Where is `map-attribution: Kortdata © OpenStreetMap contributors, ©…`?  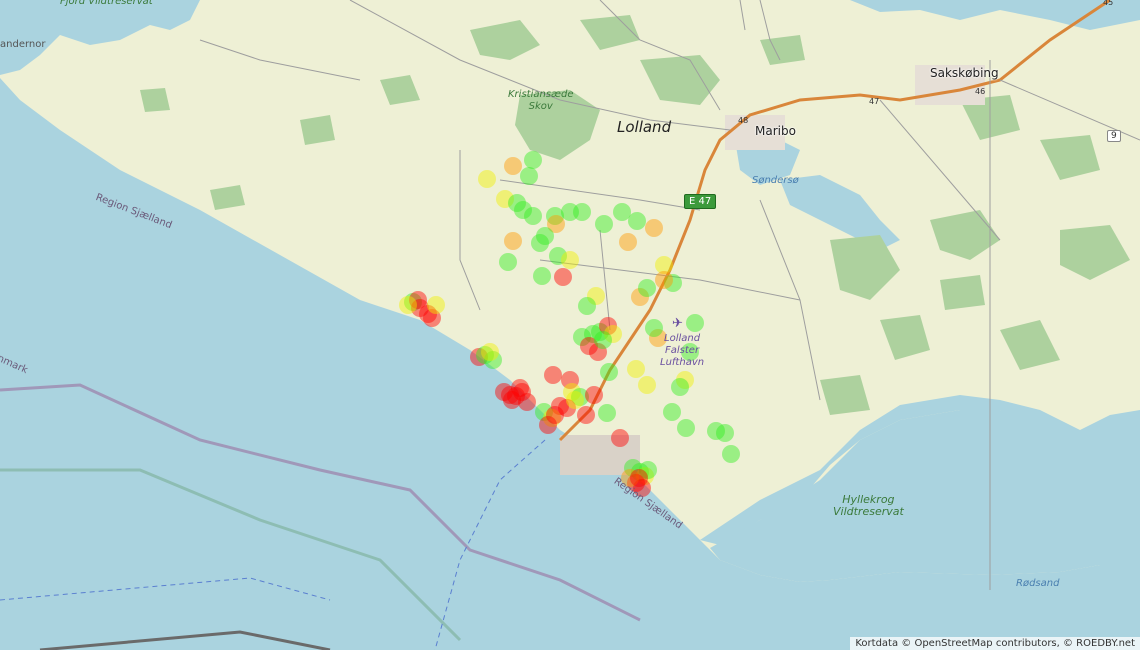
map-attribution: Kortdata © OpenStreetMap contributors, ©… is located at coordinates (995, 643).